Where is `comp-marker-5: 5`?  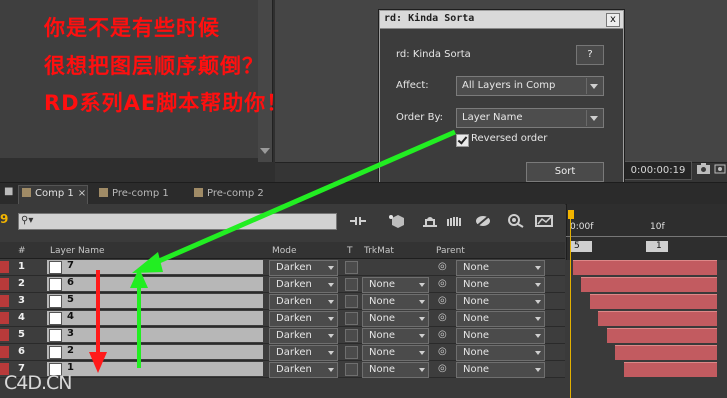
comp-marker-5: 5 is located at coordinates (581, 246).